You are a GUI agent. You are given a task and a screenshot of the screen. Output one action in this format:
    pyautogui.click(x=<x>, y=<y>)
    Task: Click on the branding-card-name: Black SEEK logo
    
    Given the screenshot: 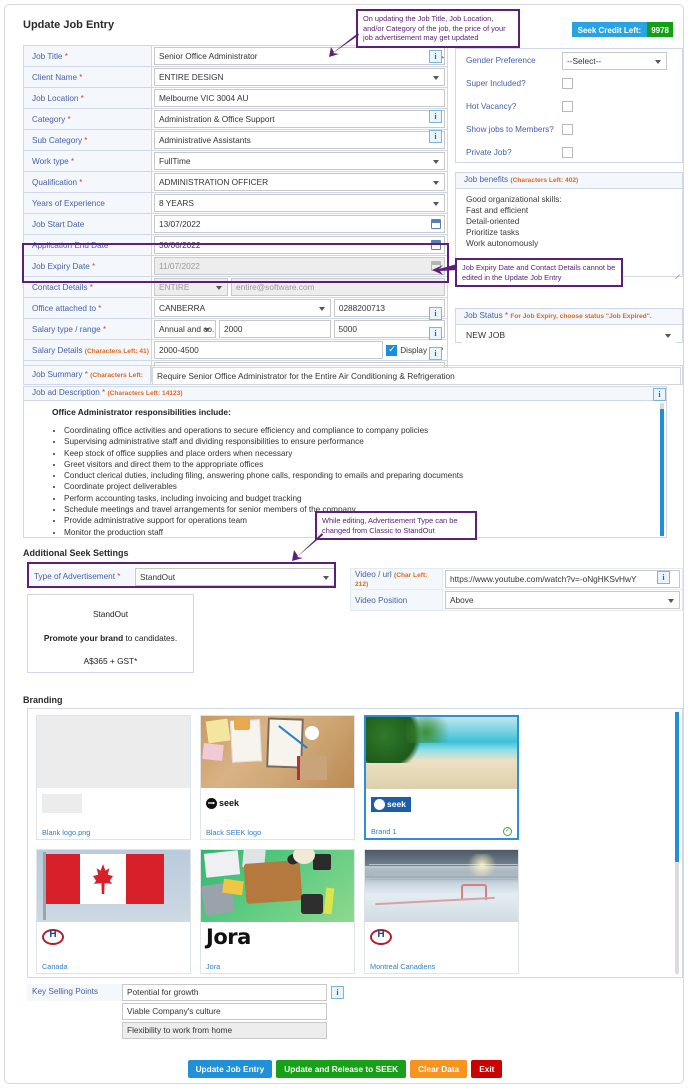 What is the action you would take?
    pyautogui.click(x=234, y=832)
    